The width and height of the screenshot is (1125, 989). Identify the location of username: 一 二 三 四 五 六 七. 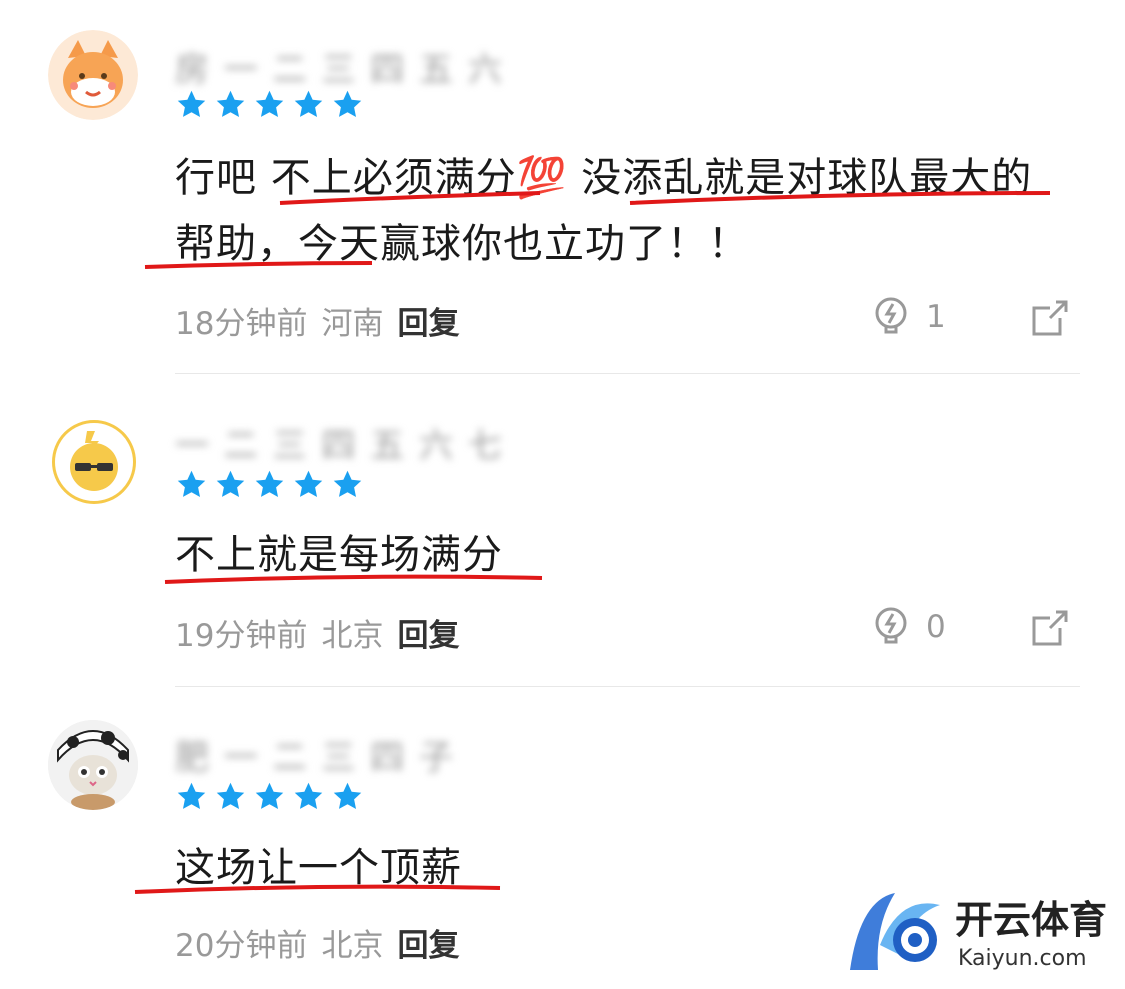
(339, 442).